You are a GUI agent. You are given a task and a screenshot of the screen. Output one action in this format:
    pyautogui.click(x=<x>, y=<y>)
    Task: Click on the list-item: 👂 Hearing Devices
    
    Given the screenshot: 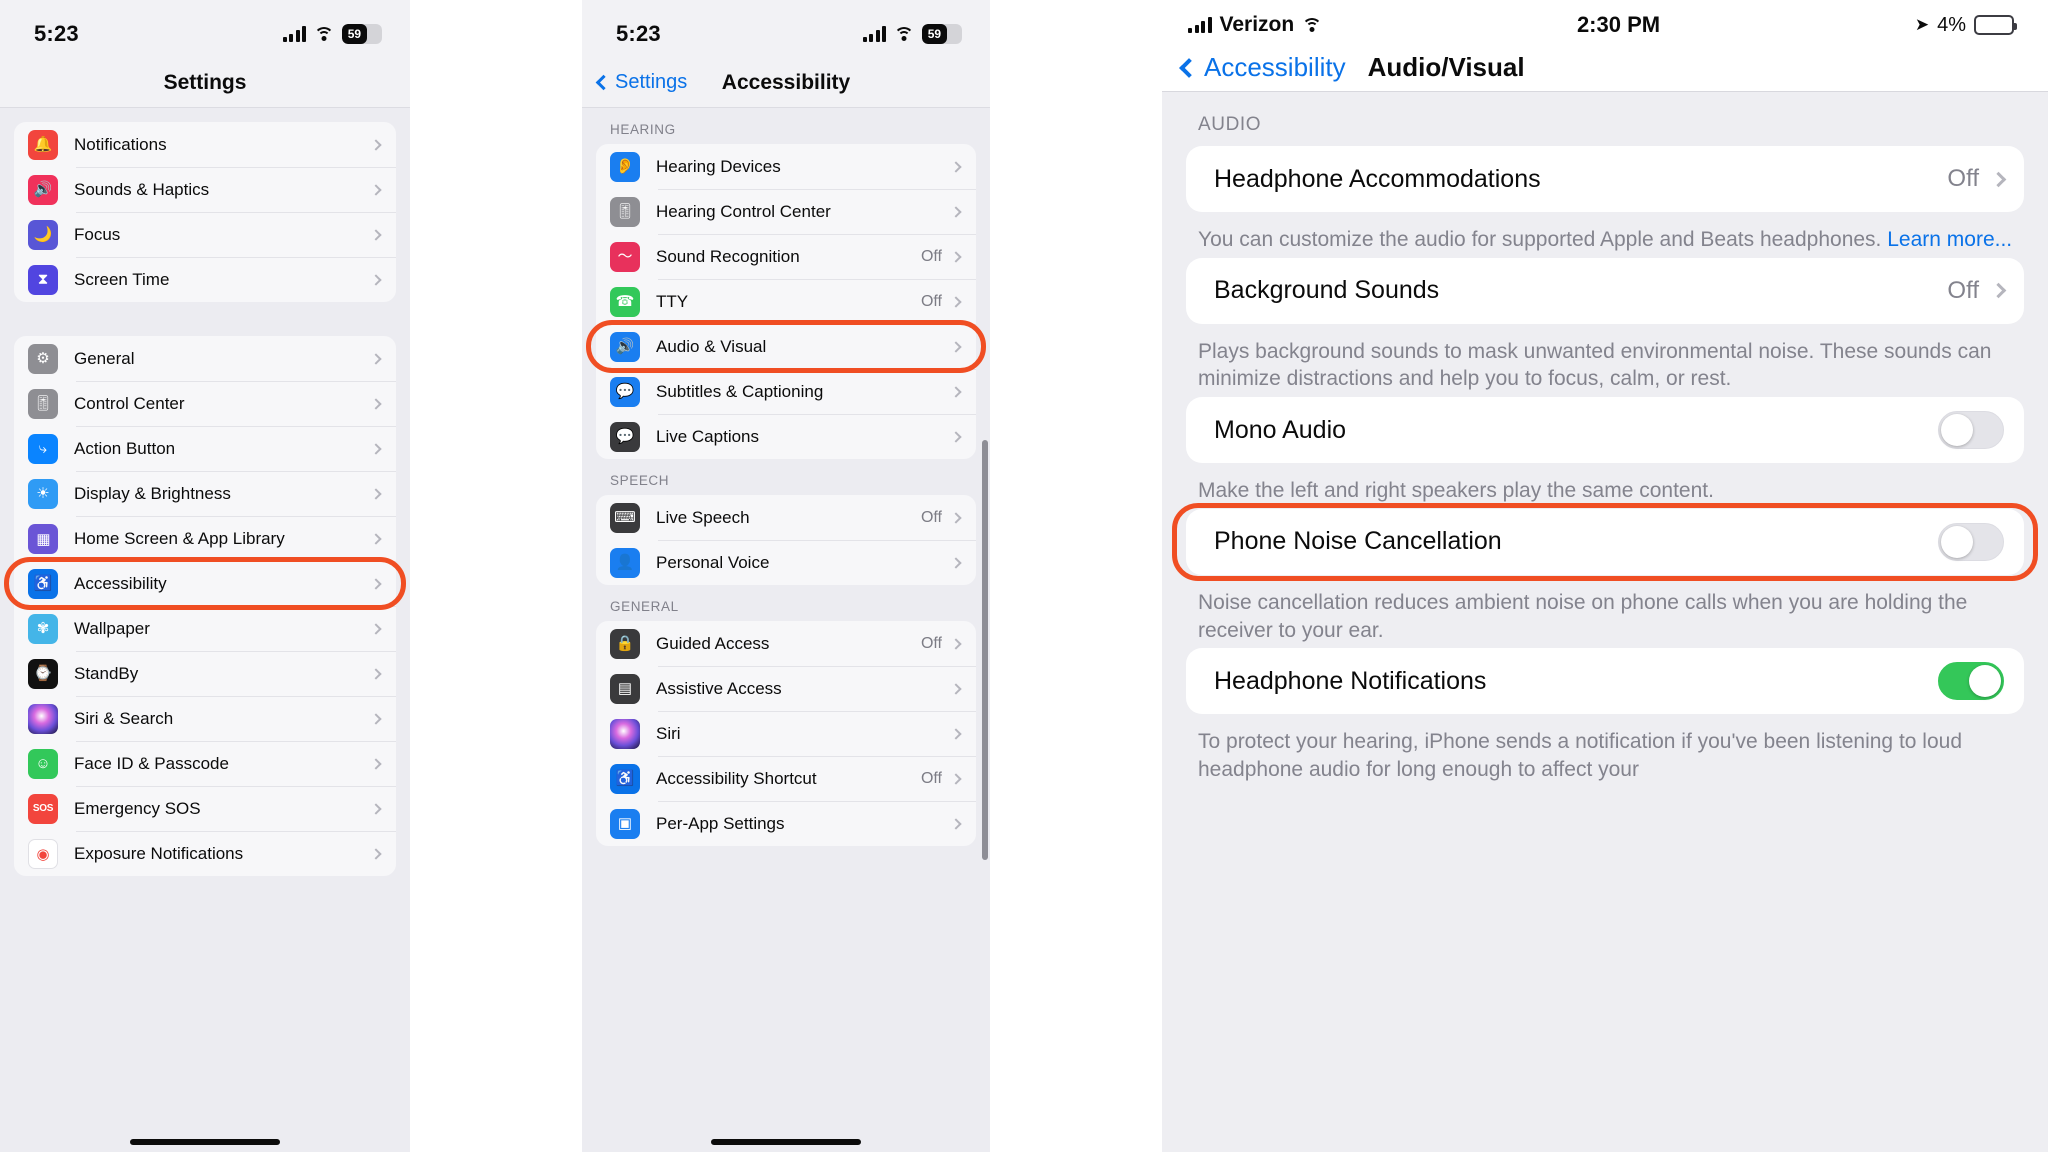 What is the action you would take?
    pyautogui.click(x=786, y=166)
    